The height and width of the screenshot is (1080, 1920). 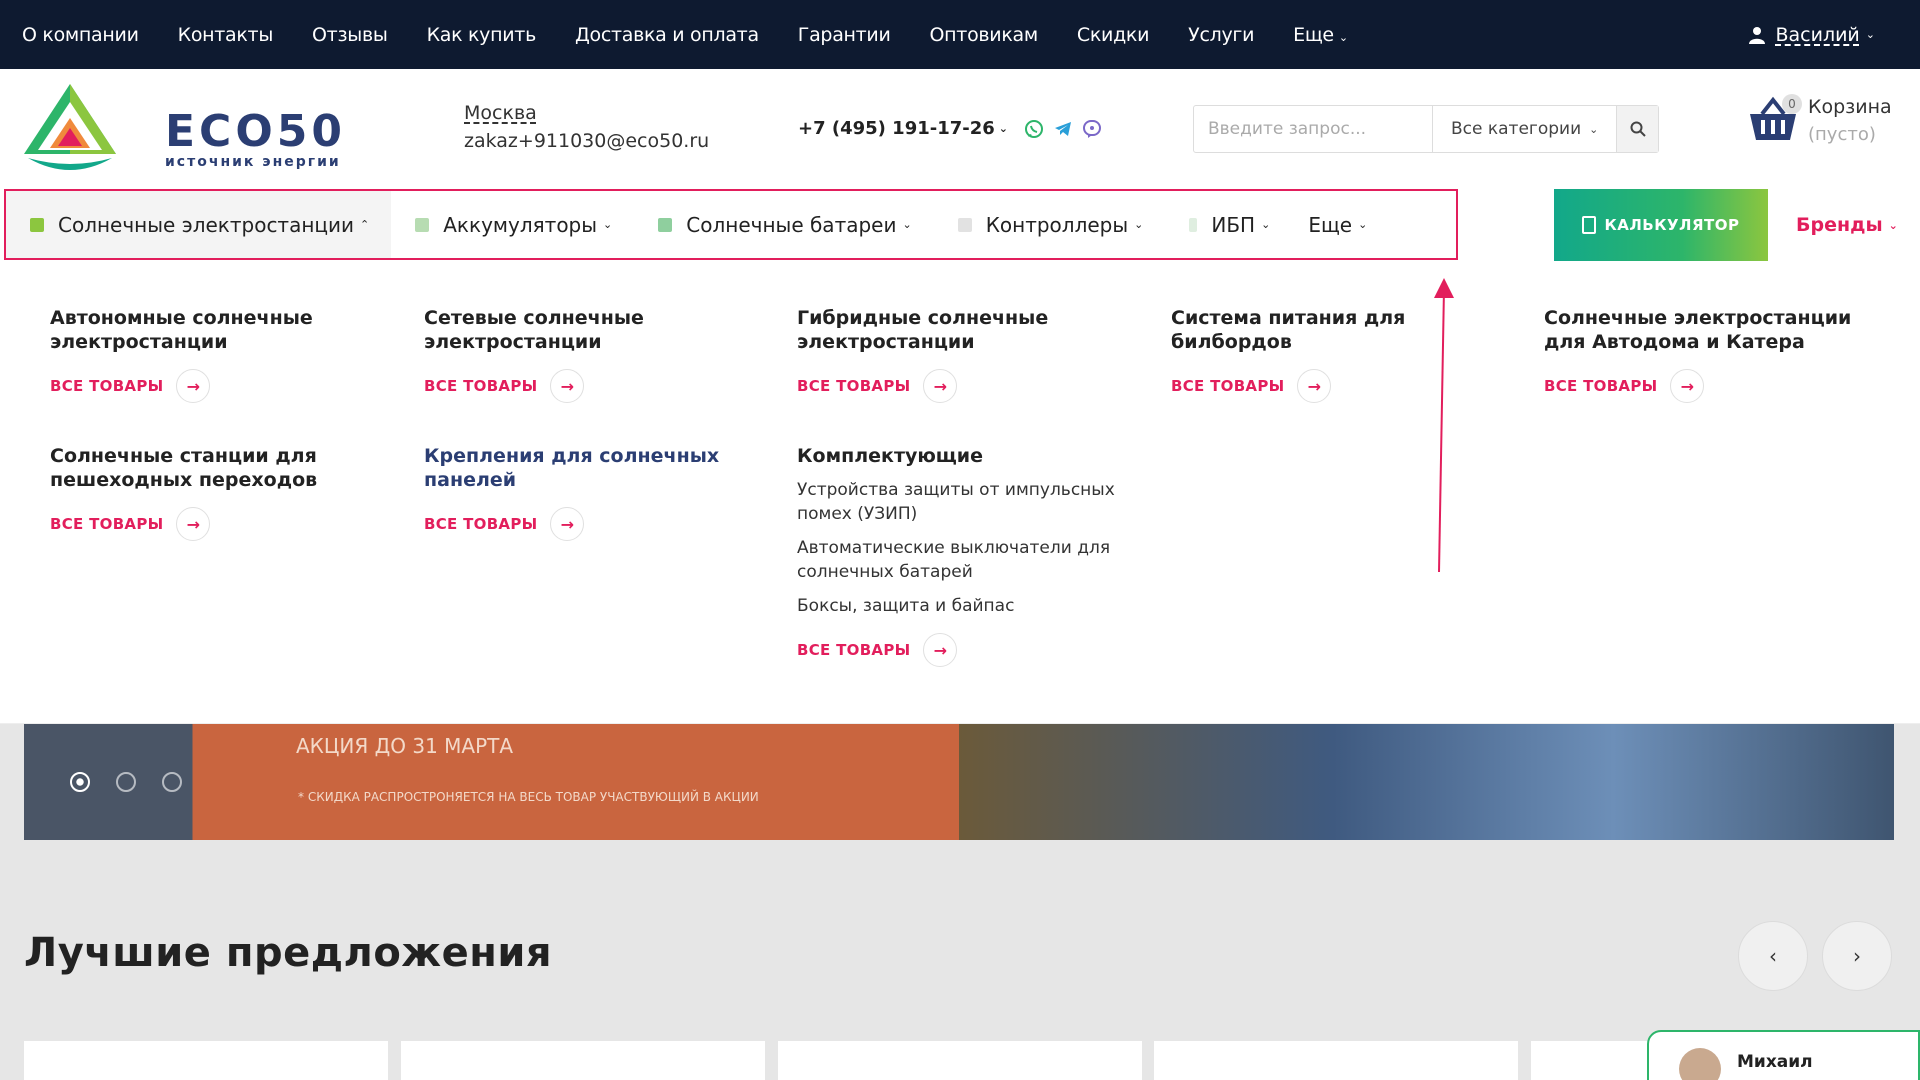 I want to click on mega-subitem: Боксы, защита и байпас, so click(x=967, y=606).